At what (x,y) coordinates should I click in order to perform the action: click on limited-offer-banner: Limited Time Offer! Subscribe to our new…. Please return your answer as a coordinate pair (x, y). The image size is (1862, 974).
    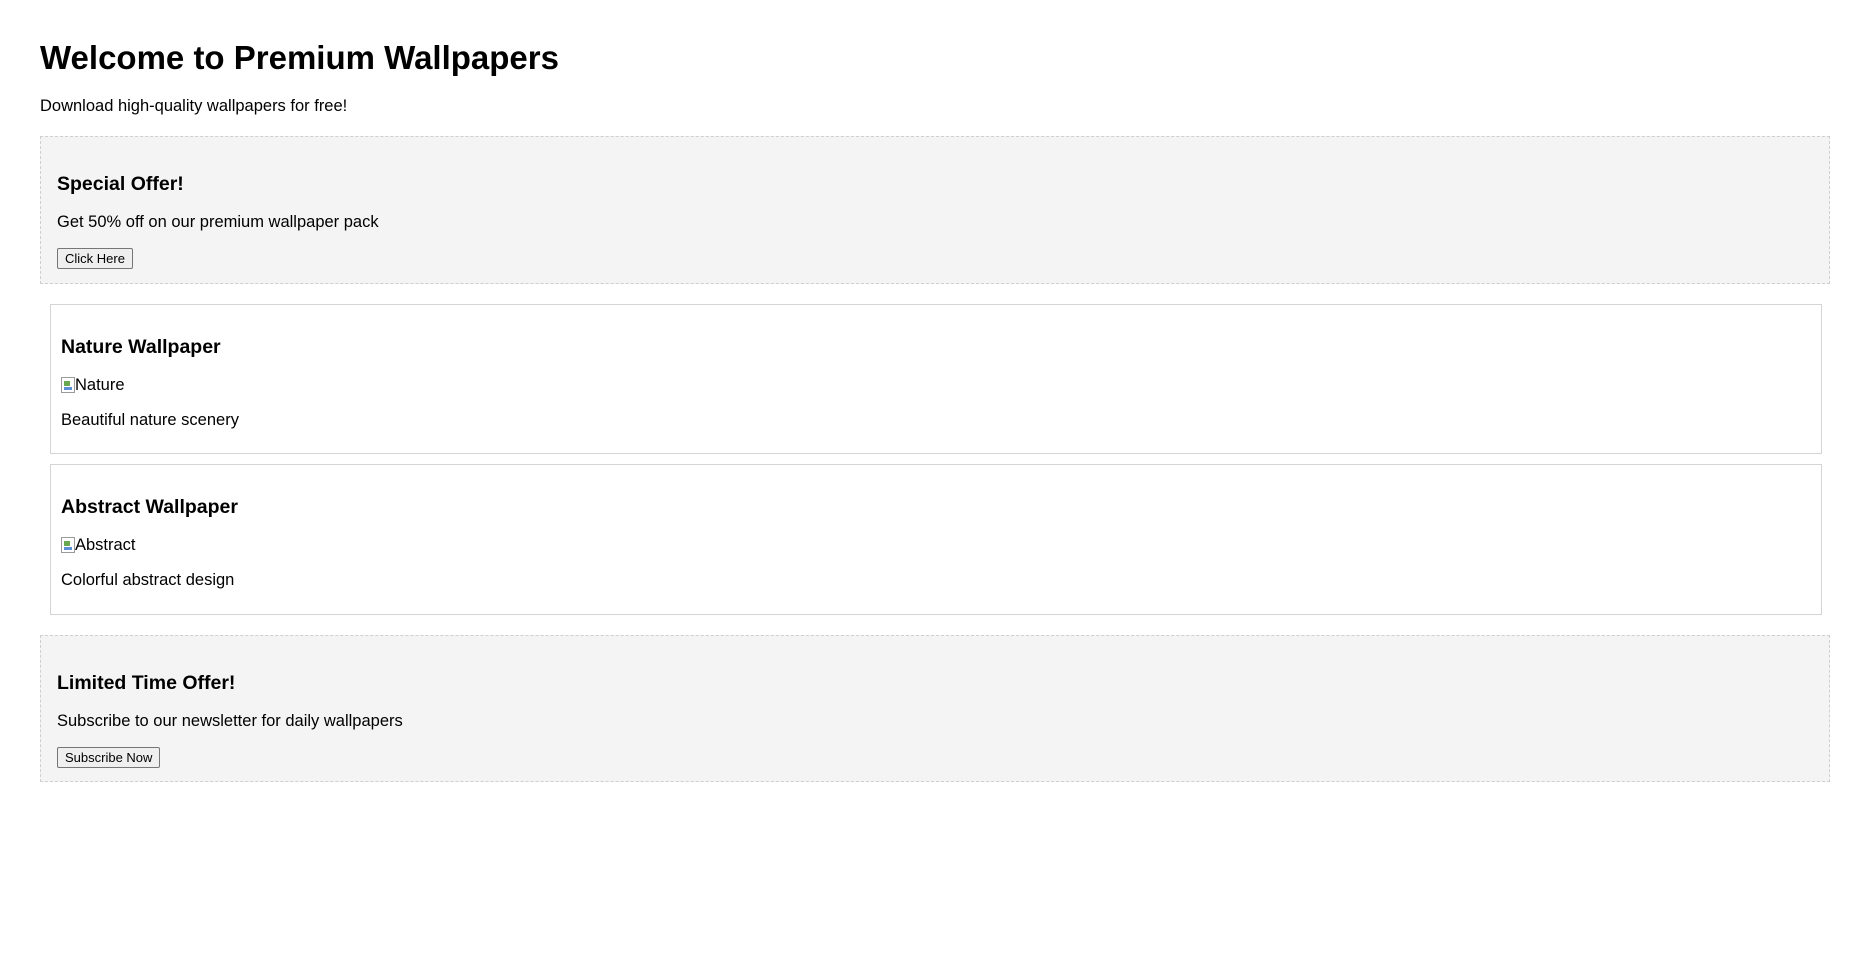
    Looking at the image, I should click on (935, 708).